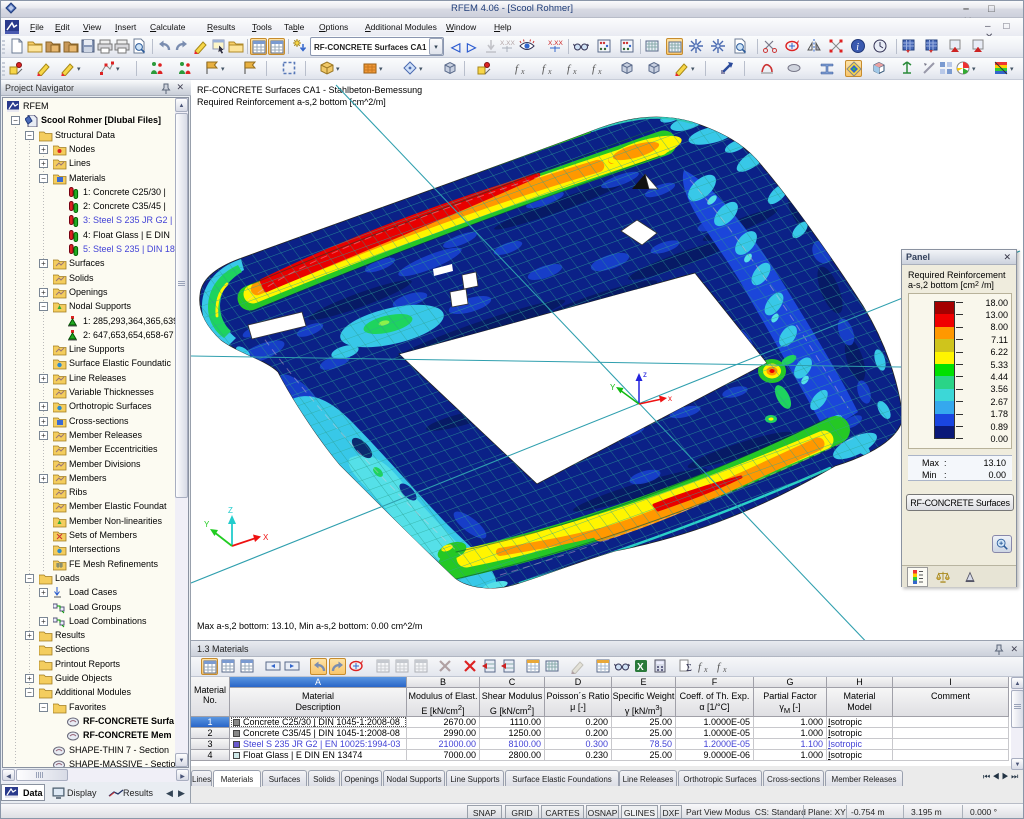 This screenshot has width=1024, height=819. I want to click on svg-text: Z, so click(230, 510).